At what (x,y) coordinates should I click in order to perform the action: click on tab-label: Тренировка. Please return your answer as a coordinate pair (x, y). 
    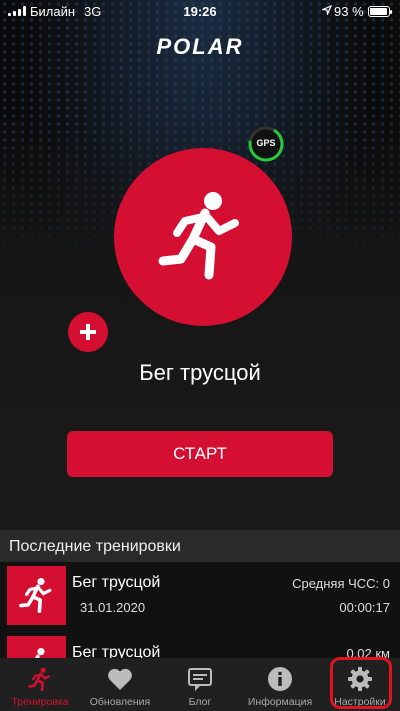
    Looking at the image, I should click on (40, 702).